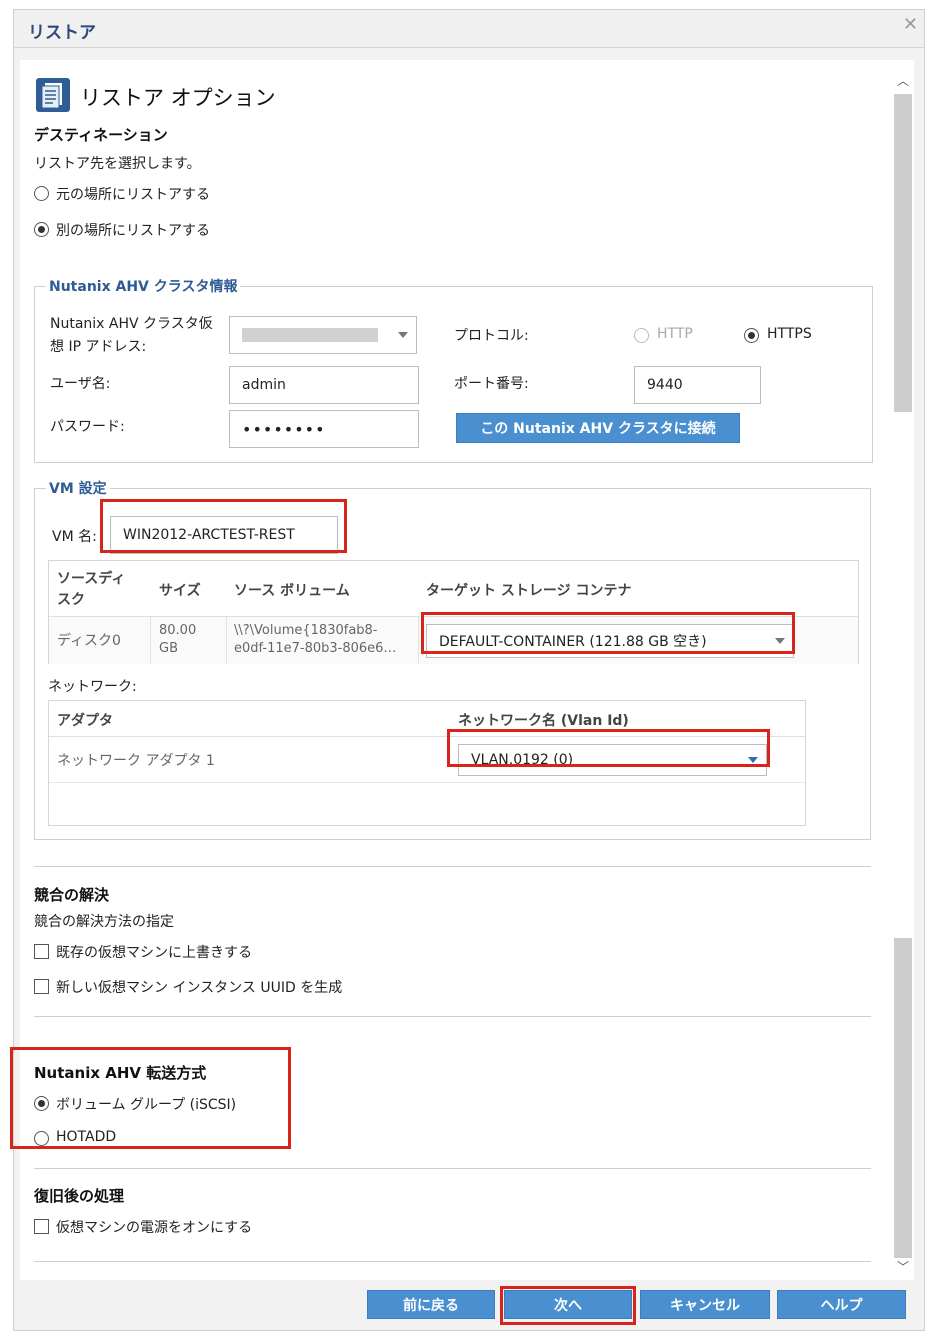 This screenshot has height=1336, width=930. What do you see at coordinates (903, 1267) in the screenshot?
I see `scroll-down-icon: ﹀` at bounding box center [903, 1267].